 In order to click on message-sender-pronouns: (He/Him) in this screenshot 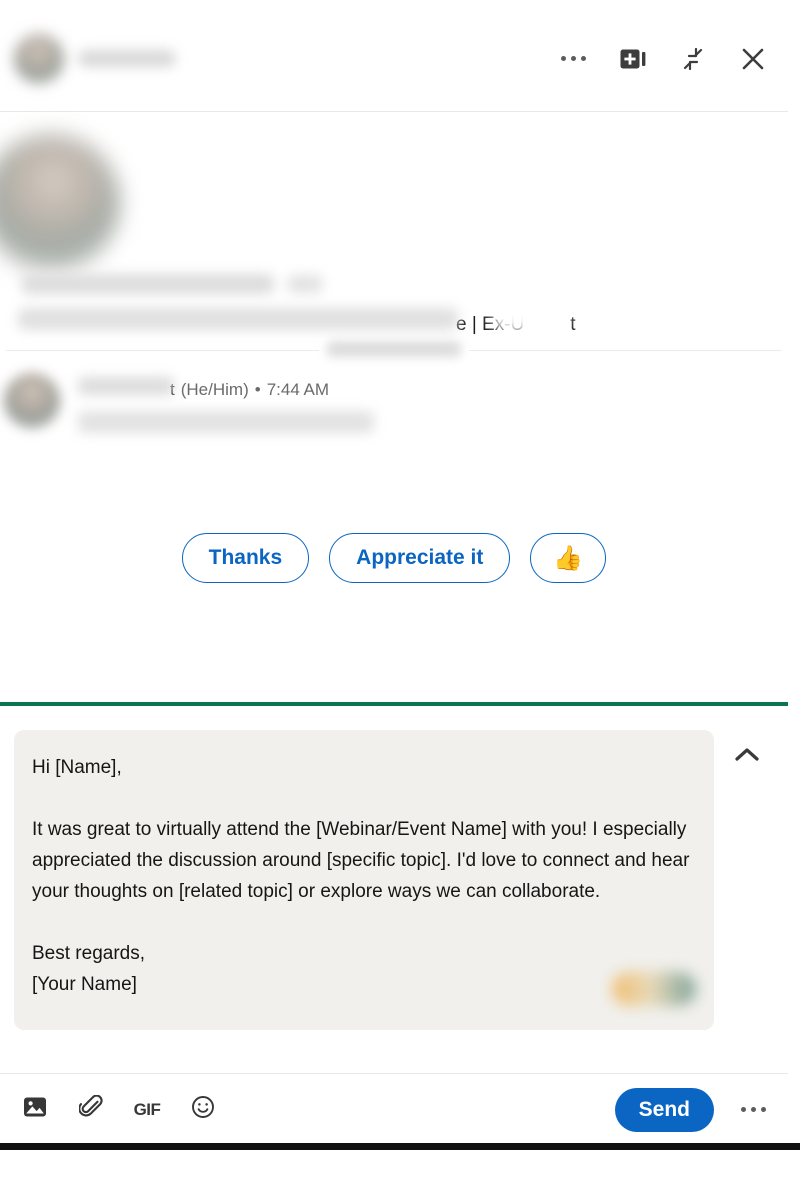, I will do `click(214, 389)`.